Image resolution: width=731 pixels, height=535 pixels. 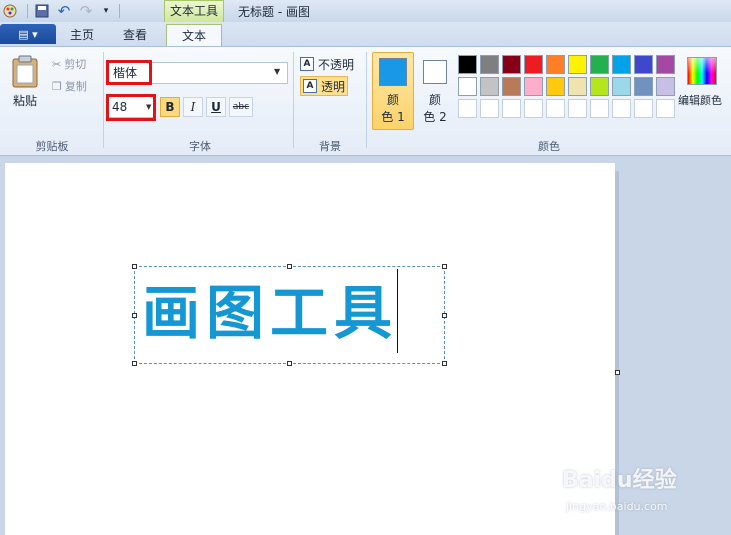 I want to click on copy-button: ❐ 复制, so click(x=69, y=86).